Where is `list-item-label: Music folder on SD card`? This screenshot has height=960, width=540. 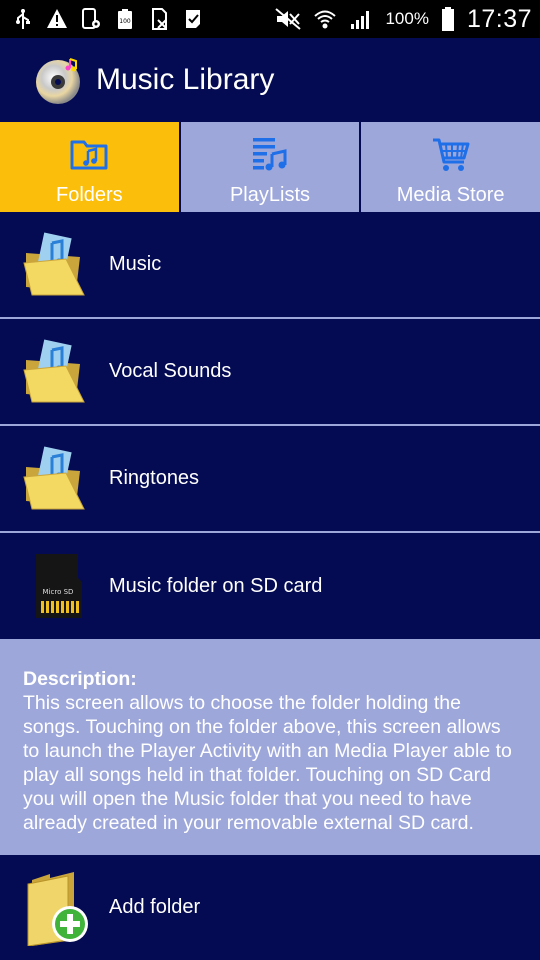 list-item-label: Music folder on SD card is located at coordinates (216, 585).